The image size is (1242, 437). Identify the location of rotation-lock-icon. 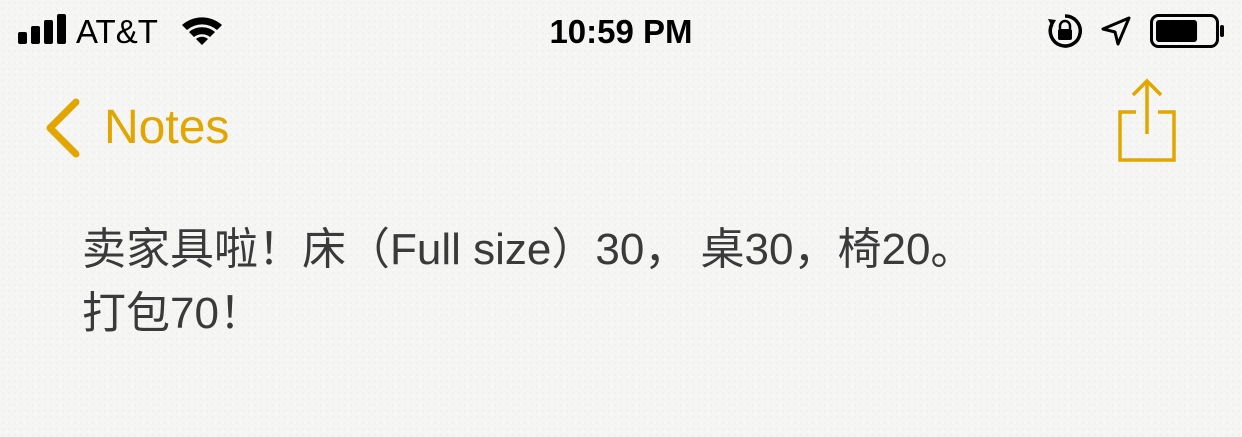
(1065, 31).